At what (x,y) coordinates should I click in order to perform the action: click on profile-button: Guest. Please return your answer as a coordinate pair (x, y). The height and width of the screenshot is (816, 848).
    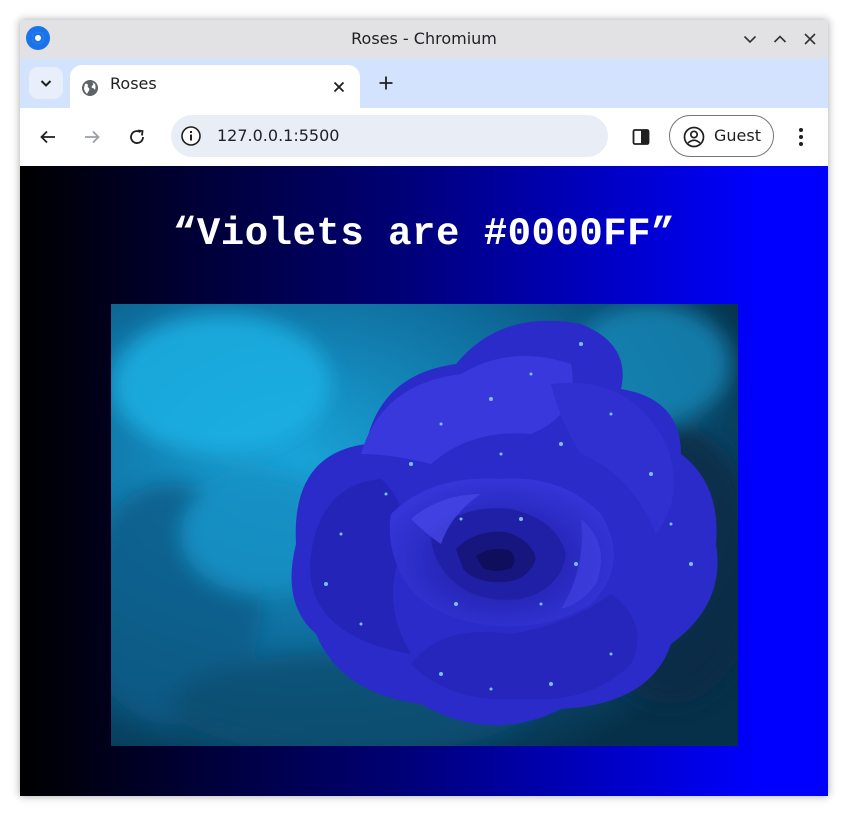
    Looking at the image, I should click on (721, 136).